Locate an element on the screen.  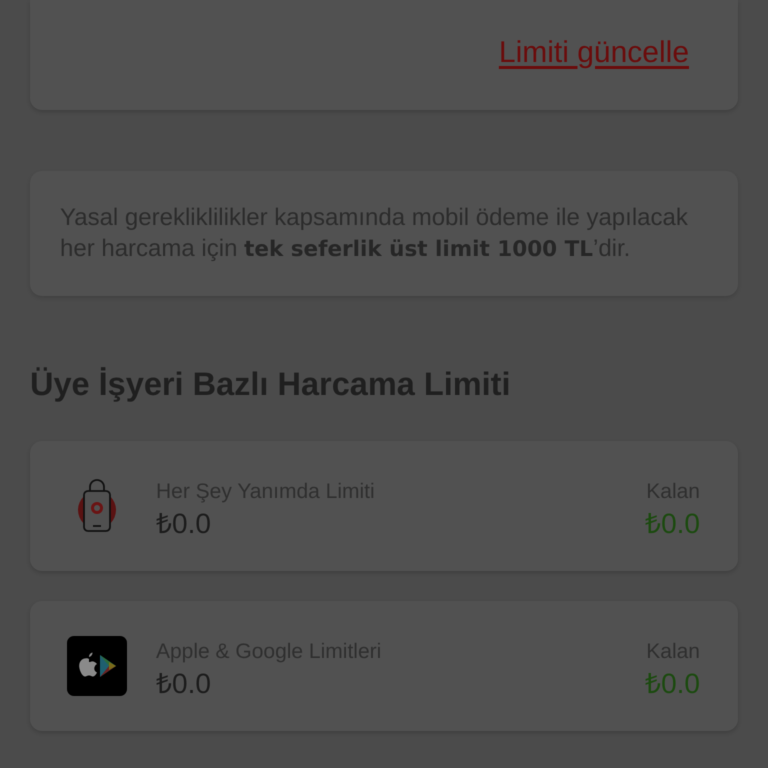
shopping-bag-icon is located at coordinates (97, 506).